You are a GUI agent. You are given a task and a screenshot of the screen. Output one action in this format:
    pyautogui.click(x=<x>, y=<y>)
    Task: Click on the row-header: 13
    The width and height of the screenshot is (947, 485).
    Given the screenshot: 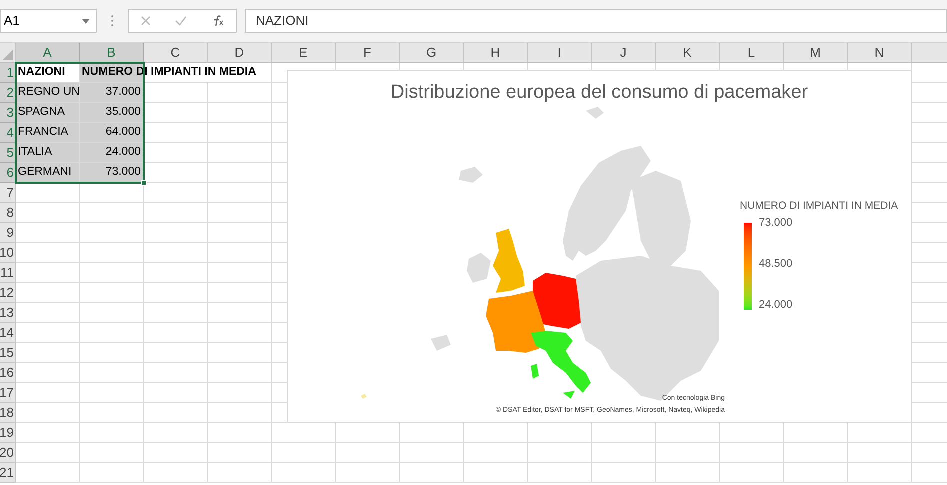 What is the action you would take?
    pyautogui.click(x=8, y=313)
    